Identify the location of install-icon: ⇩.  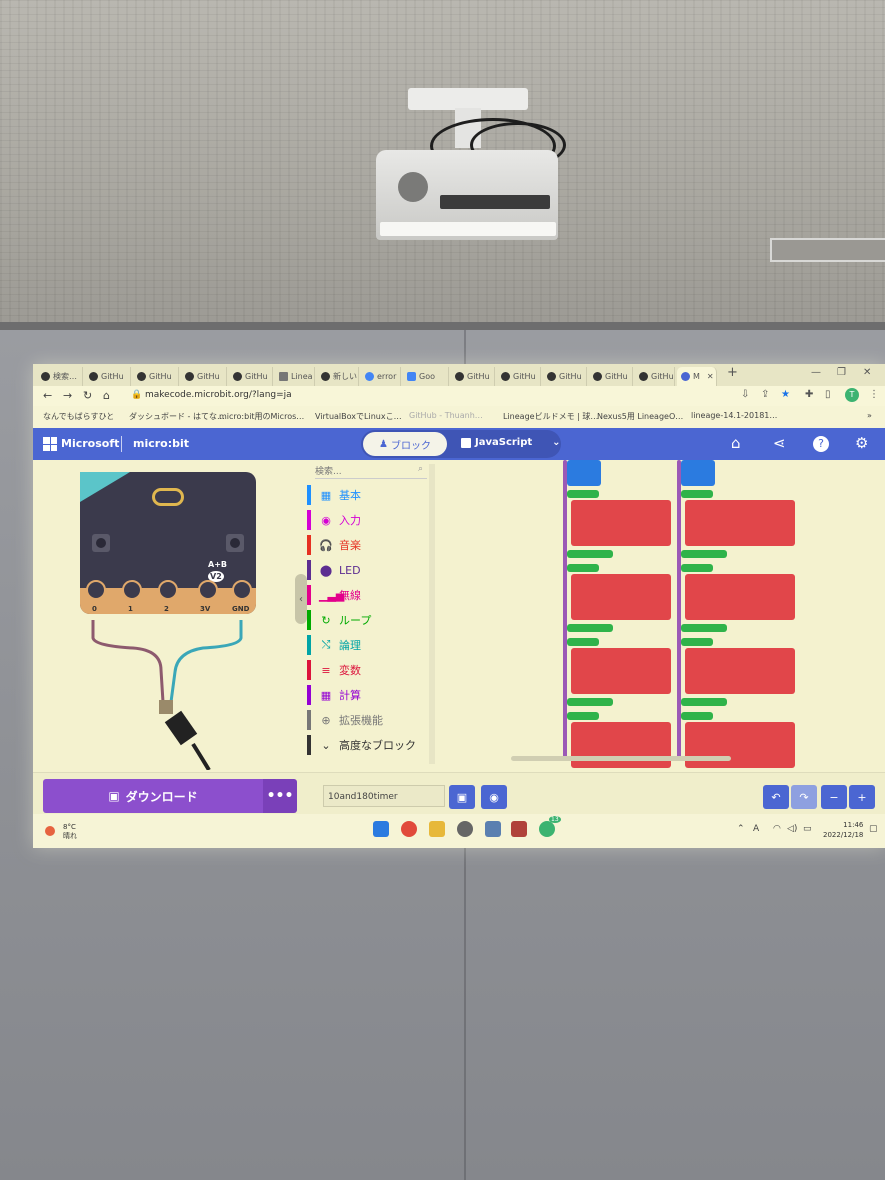
(745, 394).